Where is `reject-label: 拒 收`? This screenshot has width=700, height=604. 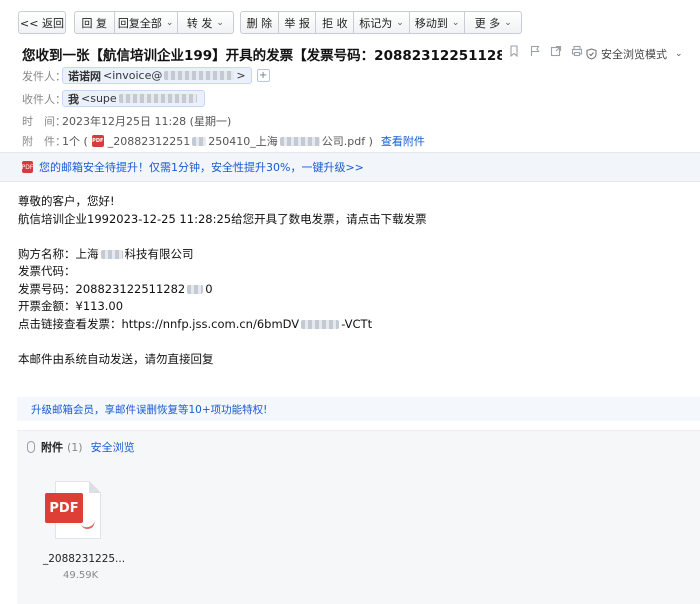
reject-label: 拒 收 is located at coordinates (335, 23).